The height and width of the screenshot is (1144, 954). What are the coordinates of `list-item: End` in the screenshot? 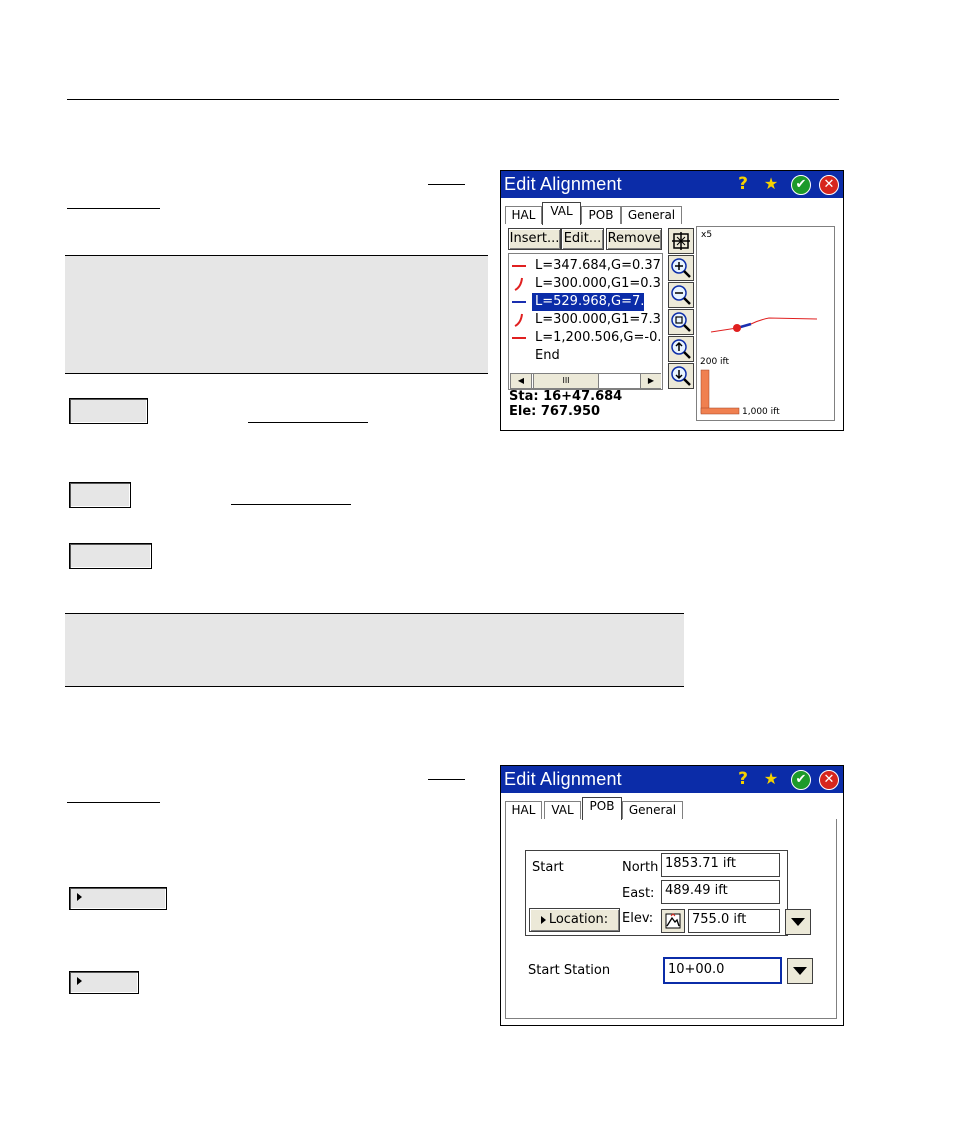 It's located at (584, 356).